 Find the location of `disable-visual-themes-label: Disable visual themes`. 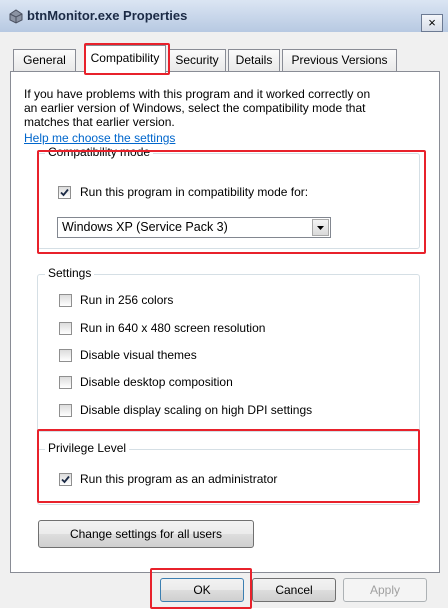

disable-visual-themes-label: Disable visual themes is located at coordinates (138, 355).